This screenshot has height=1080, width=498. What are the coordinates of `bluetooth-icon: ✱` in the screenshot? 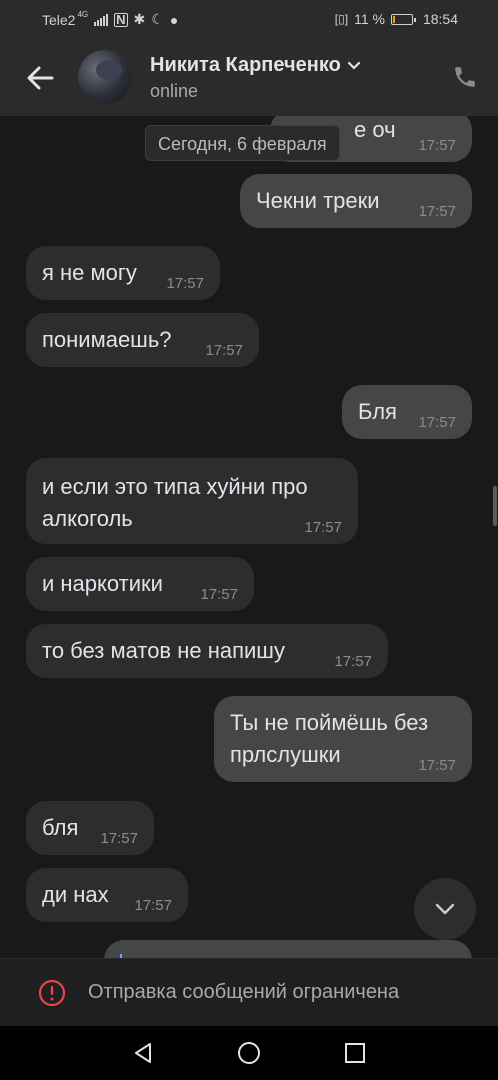 It's located at (139, 19).